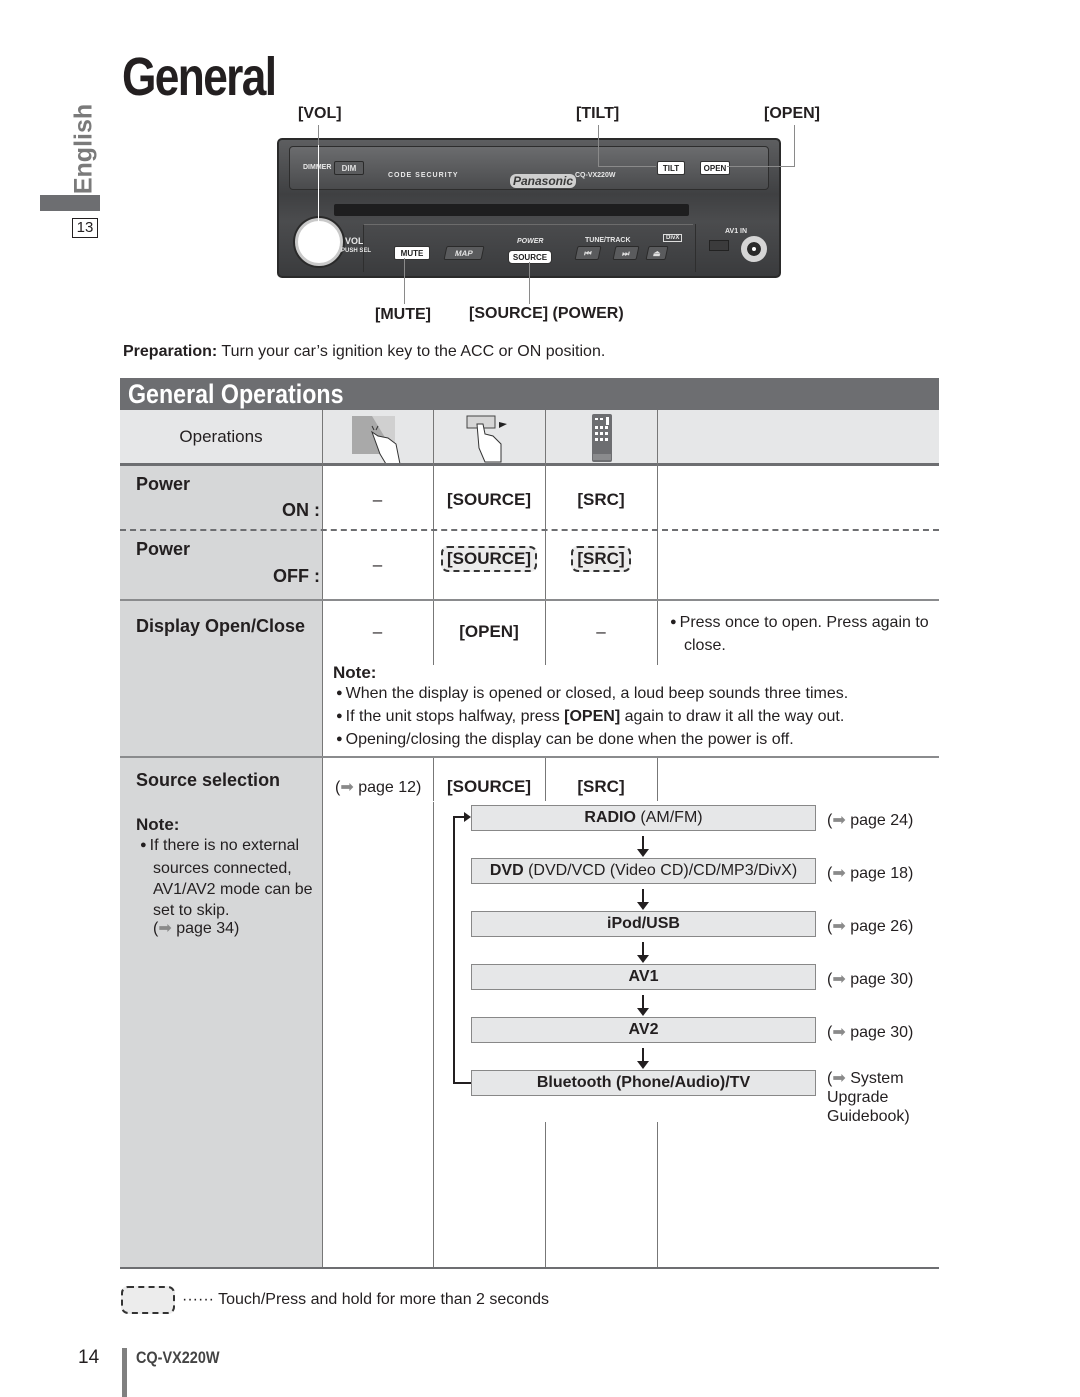 The width and height of the screenshot is (1080, 1397). Describe the element at coordinates (643, 818) in the screenshot. I see `source-radio: RADIO (AM/FM)` at that location.